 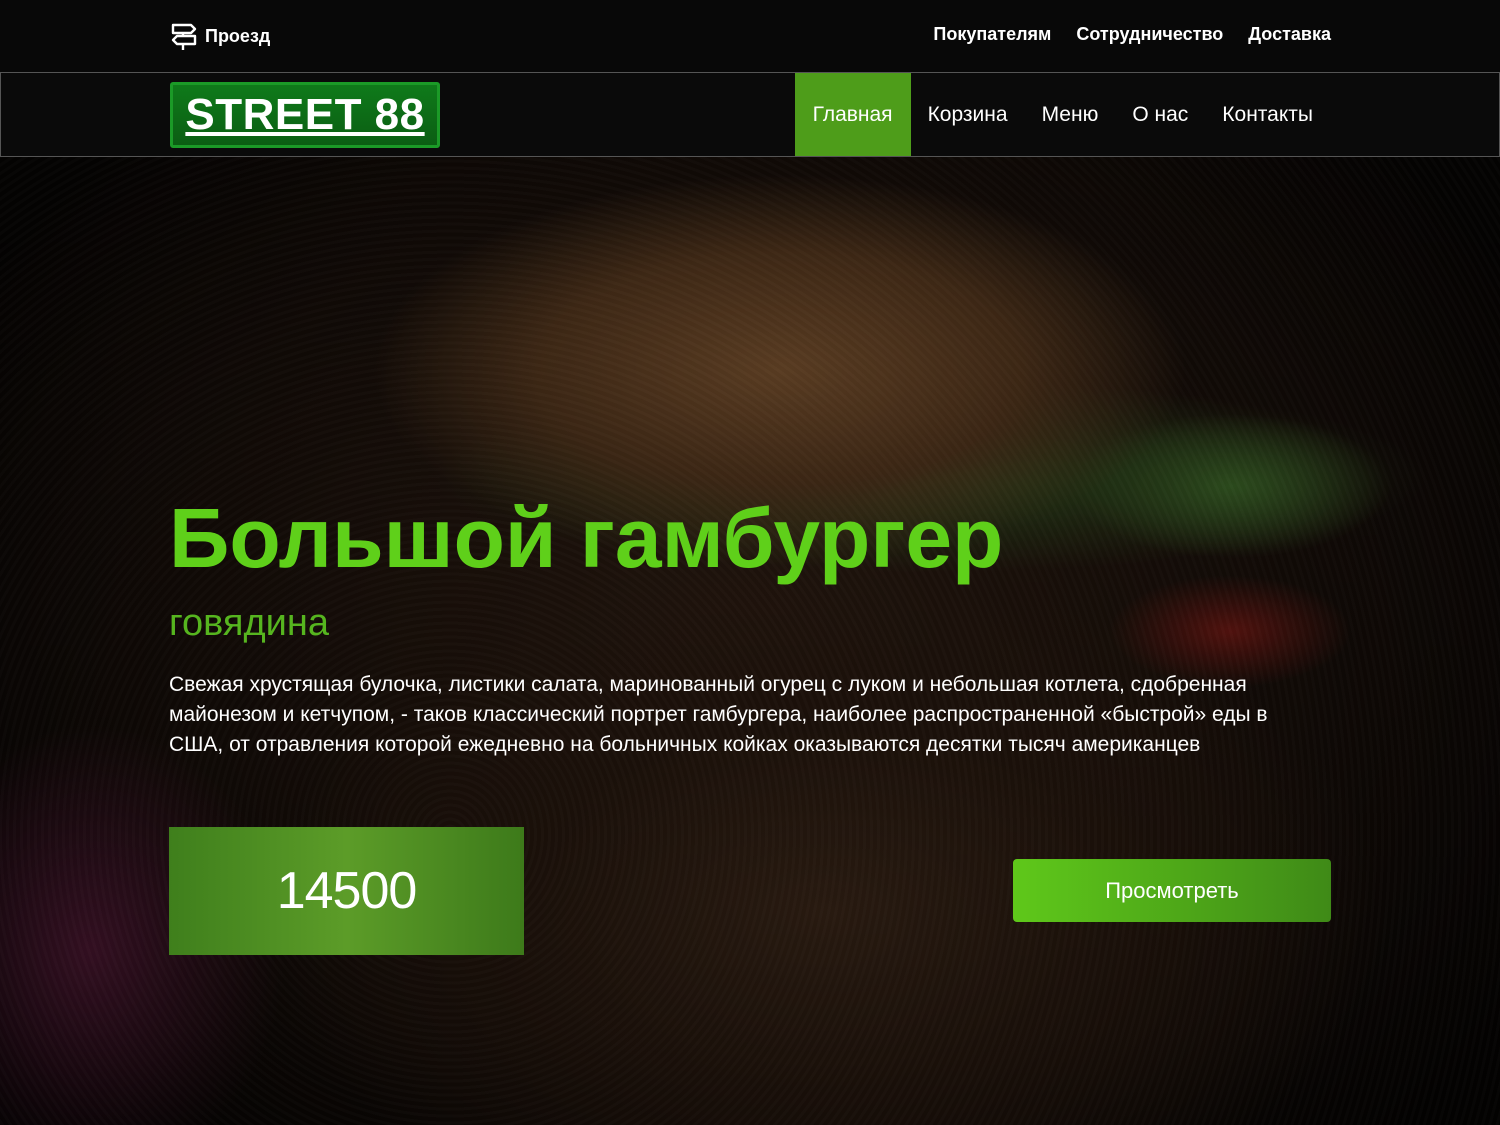 What do you see at coordinates (1172, 890) in the screenshot?
I see `view-button: Просмотреть` at bounding box center [1172, 890].